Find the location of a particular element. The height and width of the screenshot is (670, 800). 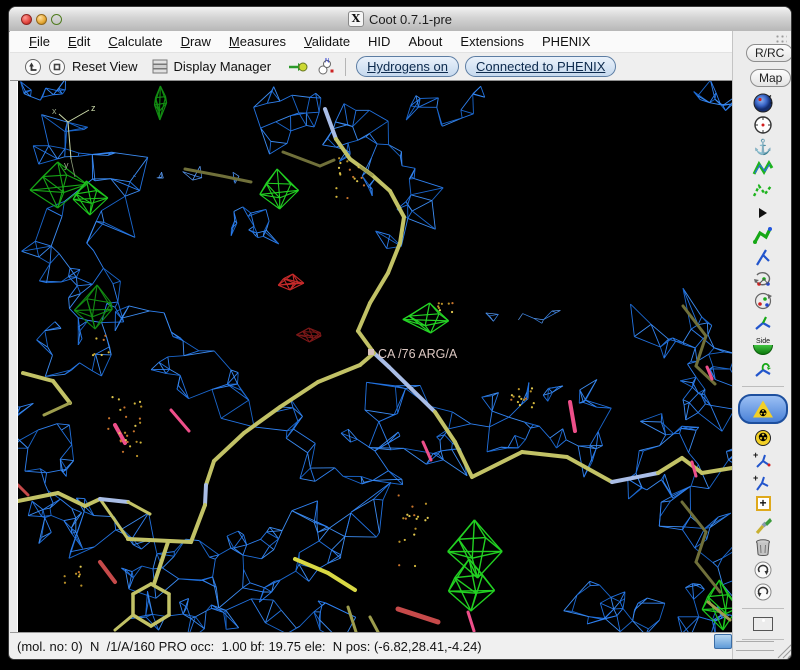

window-title: X Coot 0.7.1-pre is located at coordinates (399, 19).